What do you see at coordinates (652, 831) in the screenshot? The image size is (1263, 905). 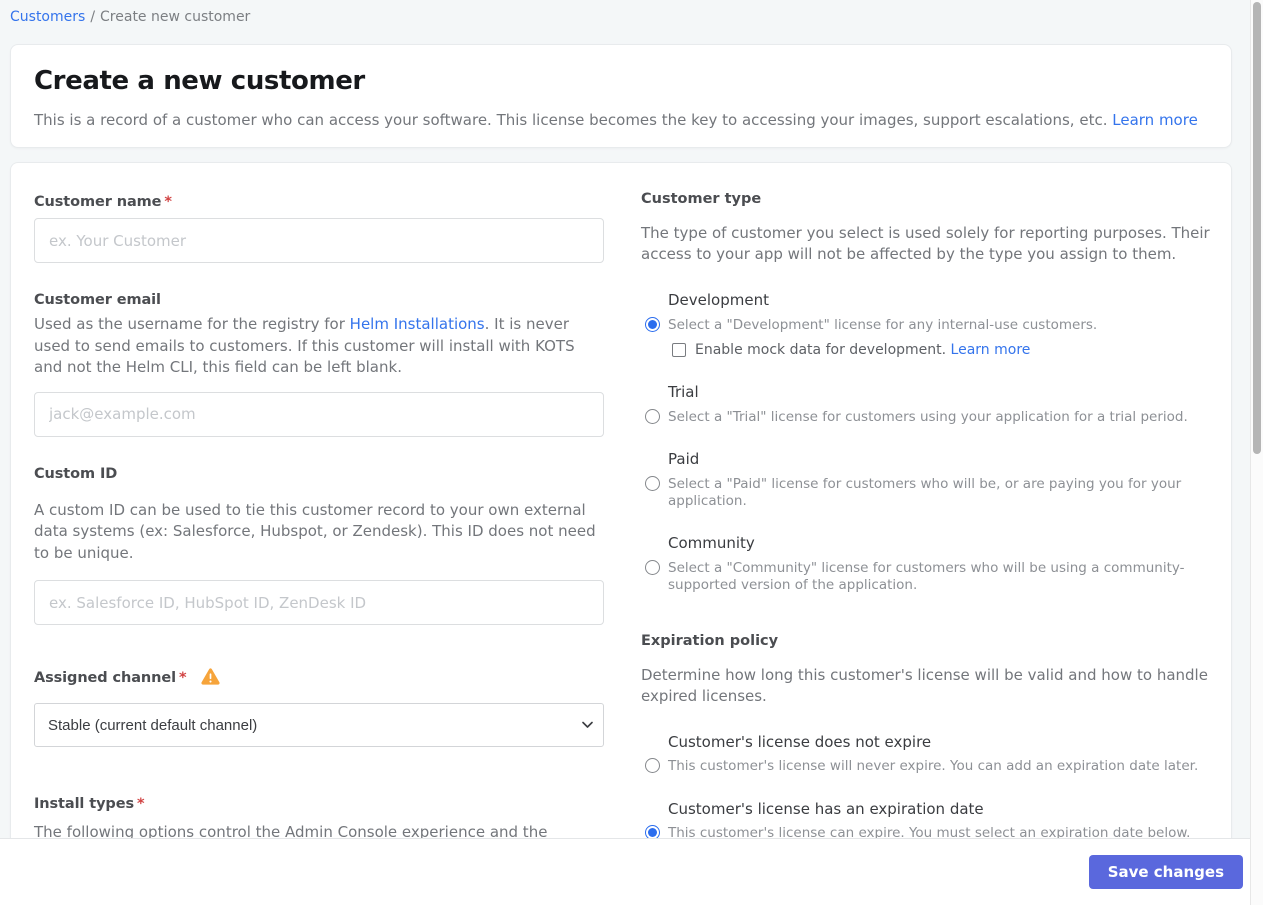 I see `license-has-expiration-radio` at bounding box center [652, 831].